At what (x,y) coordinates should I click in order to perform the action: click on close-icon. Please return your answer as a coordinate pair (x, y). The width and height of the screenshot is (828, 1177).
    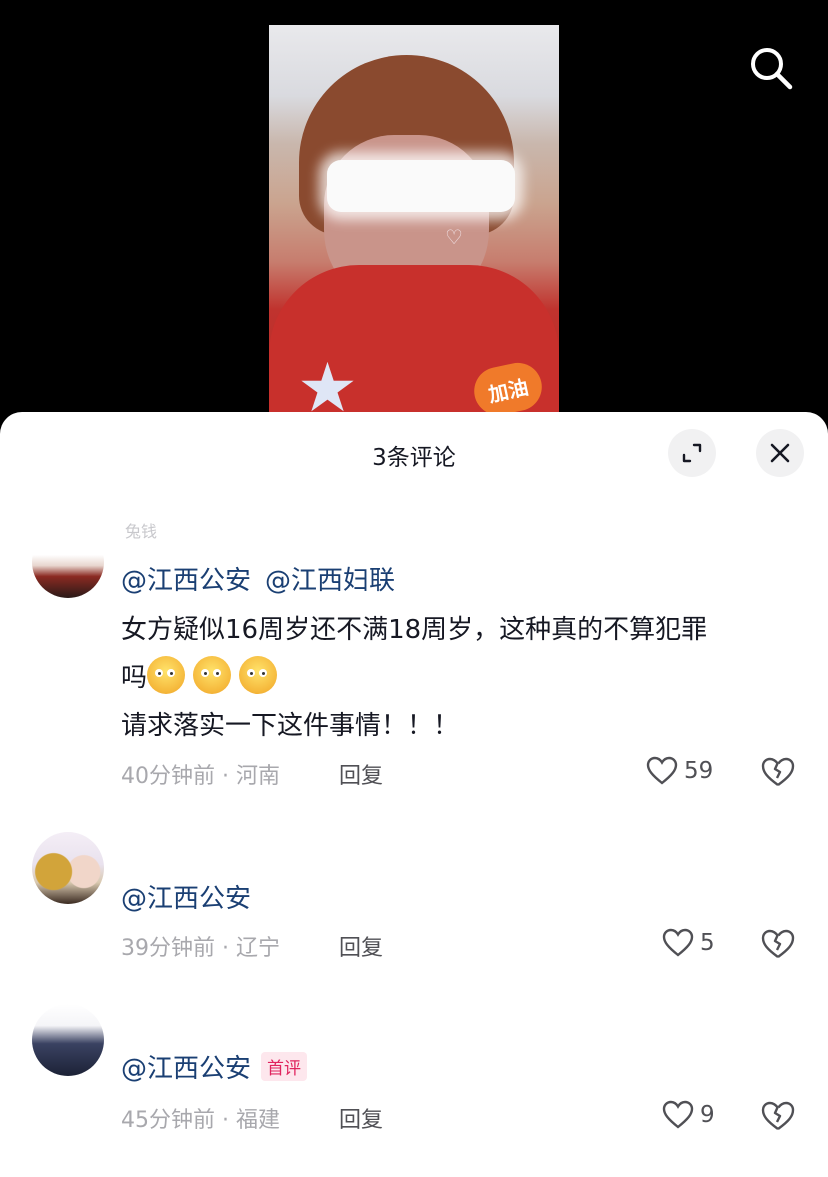
    Looking at the image, I should click on (780, 453).